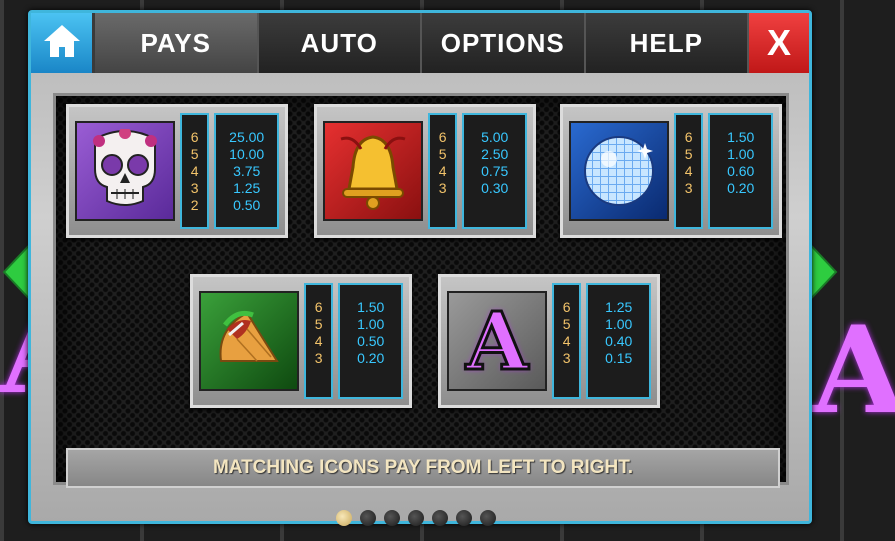 Image resolution: width=895 pixels, height=541 pixels. I want to click on letter-a-icon: A, so click(497, 341).